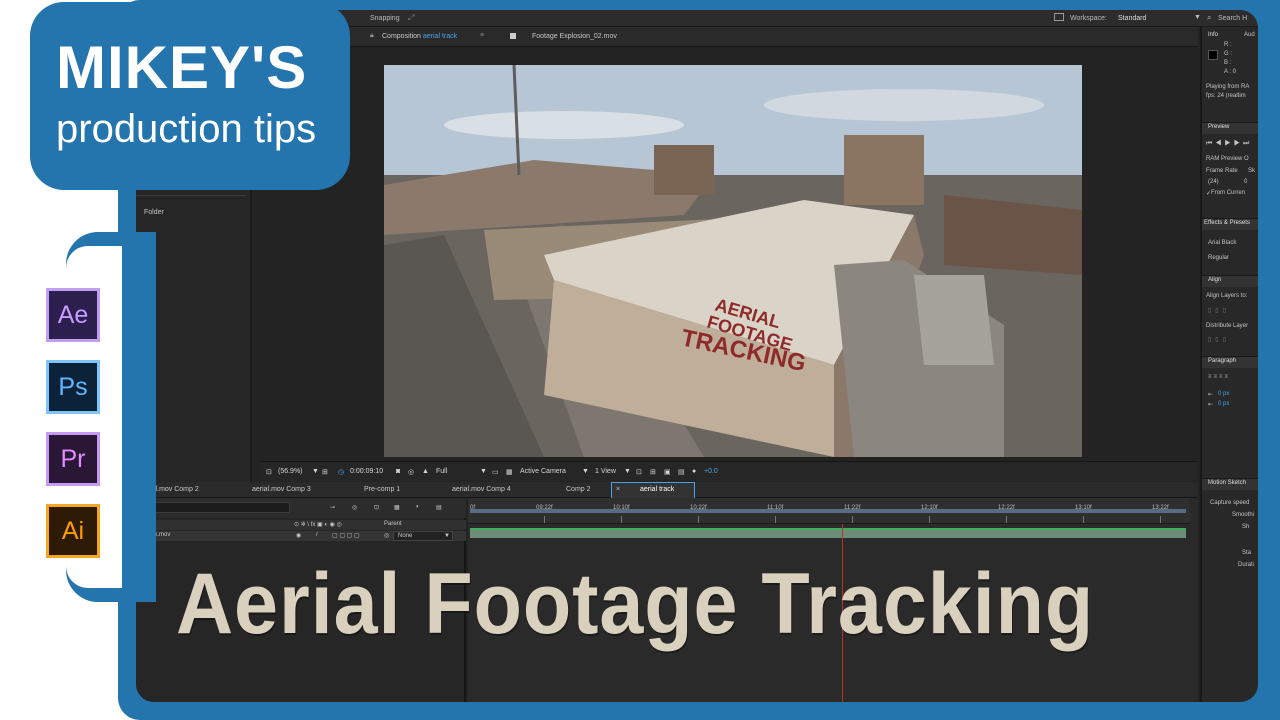 The image size is (1280, 720). I want to click on camera-view-select: Active Camera, so click(543, 471).